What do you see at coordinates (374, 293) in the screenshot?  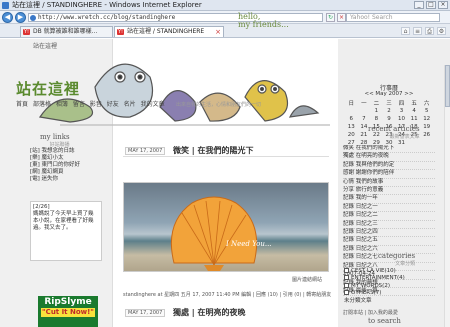 I see `category-item: OTHERS(7)` at bounding box center [374, 293].